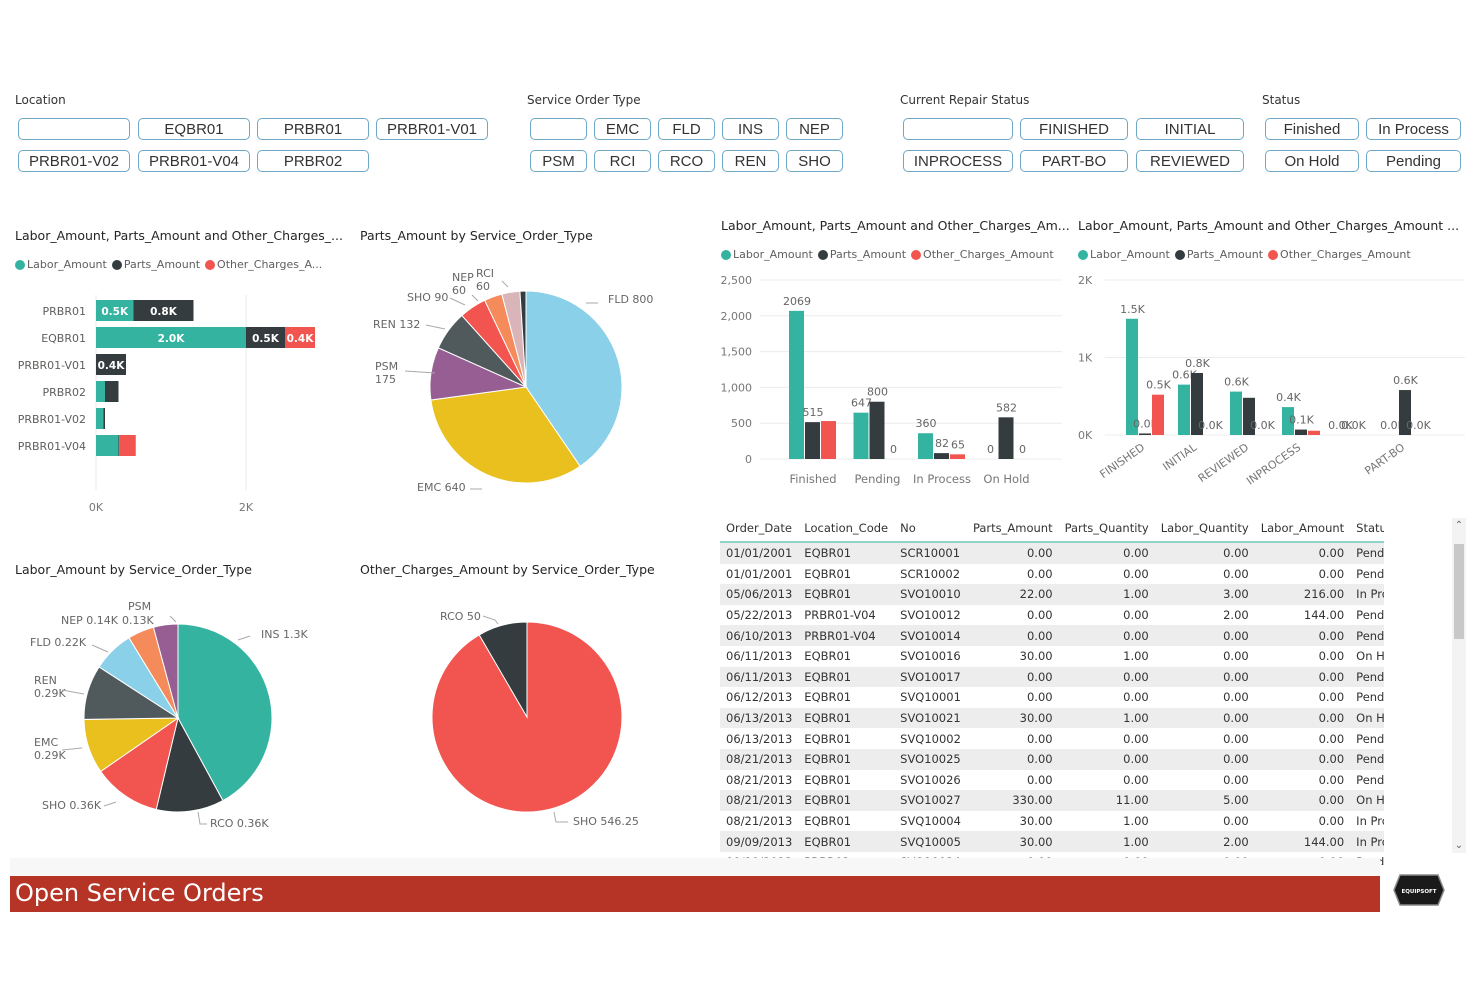 The height and width of the screenshot is (987, 1480). Describe the element at coordinates (1302, 759) in the screenshot. I see `cell-labor-amount: 0.00` at that location.